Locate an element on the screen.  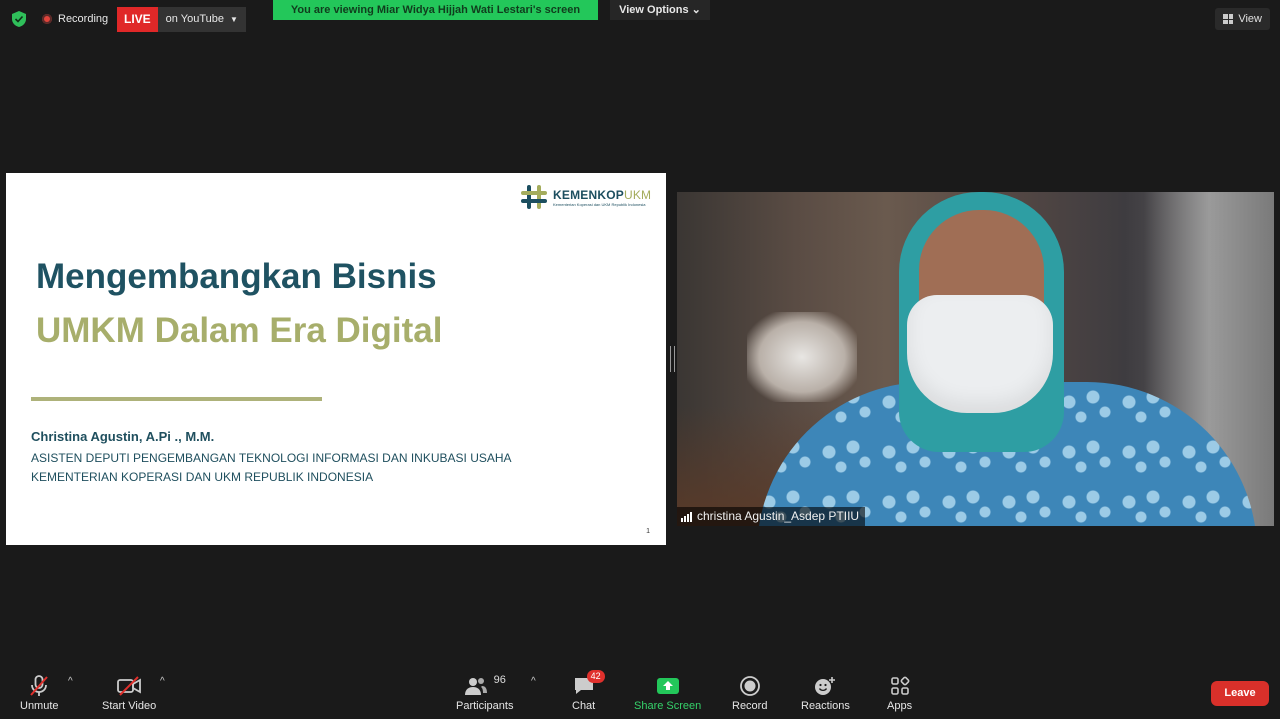
view-options-button: View Options ⌄ is located at coordinates (660, 10).